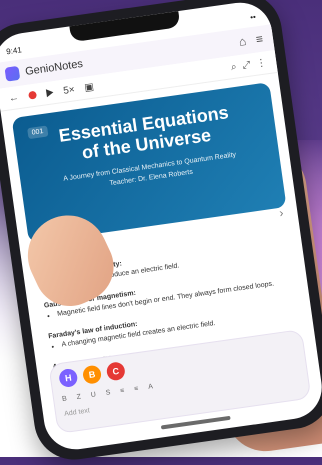 This screenshot has width=322, height=465. What do you see at coordinates (242, 41) in the screenshot?
I see `home-icon: ⌂` at bounding box center [242, 41].